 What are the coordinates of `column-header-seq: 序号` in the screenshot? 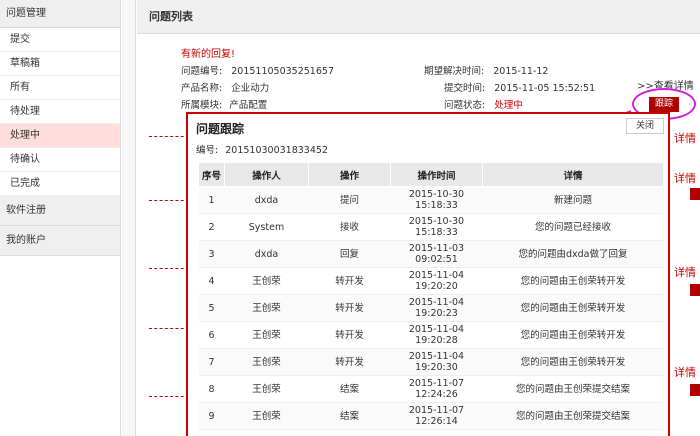 It's located at (211, 174).